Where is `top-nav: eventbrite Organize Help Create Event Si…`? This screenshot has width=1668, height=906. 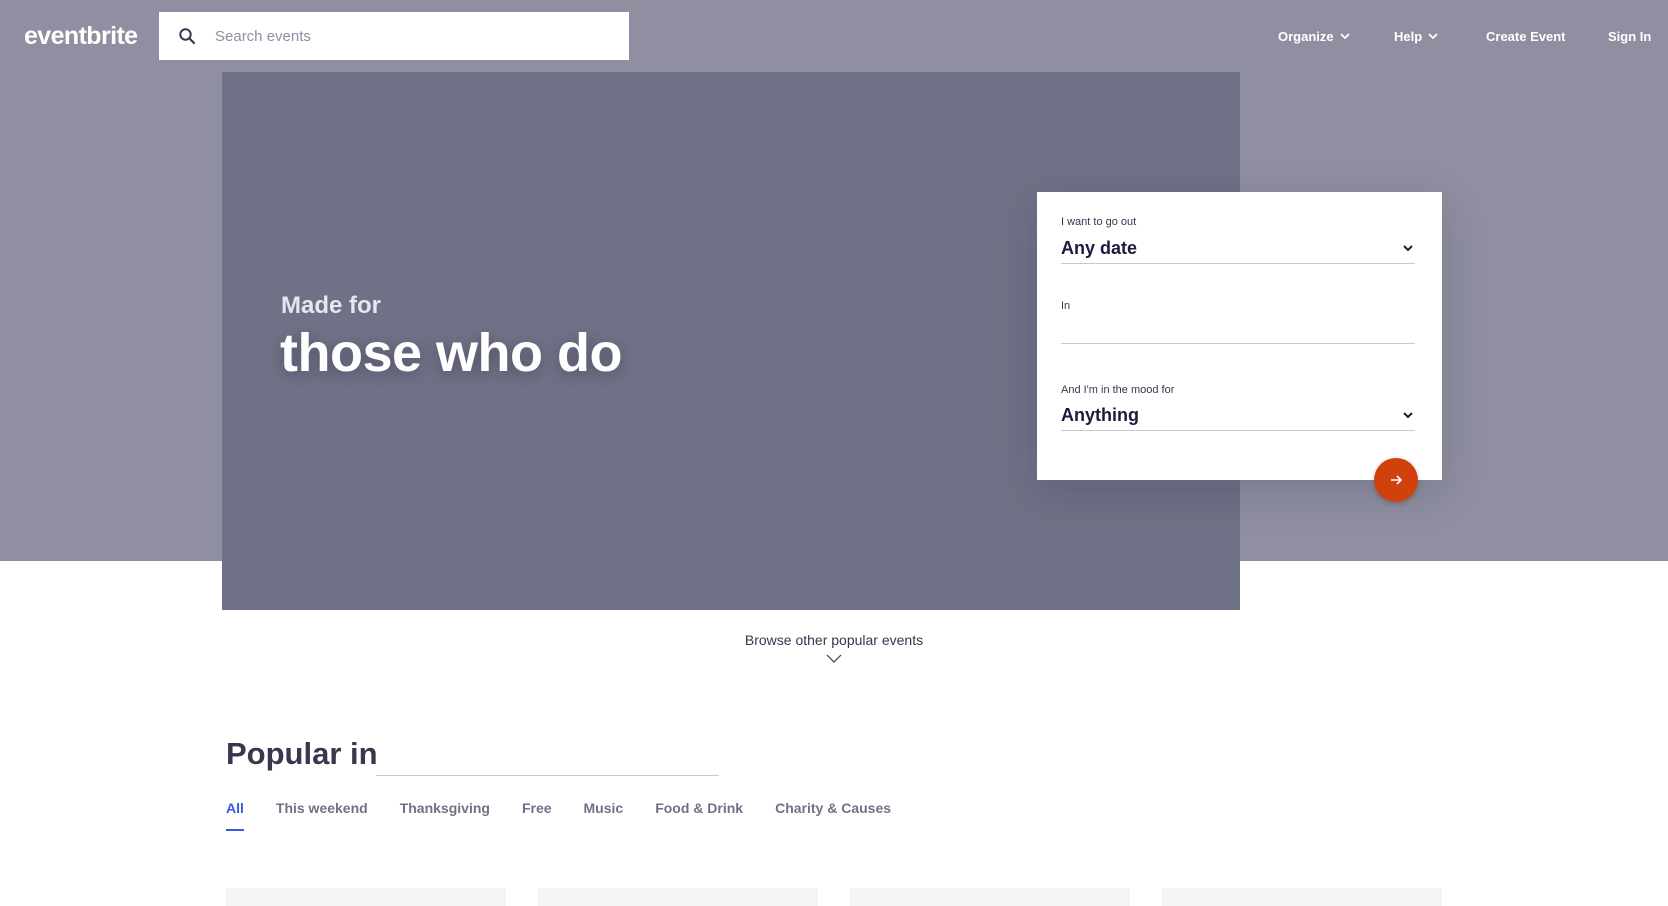 top-nav: eventbrite Organize Help Create Event Si… is located at coordinates (834, 36).